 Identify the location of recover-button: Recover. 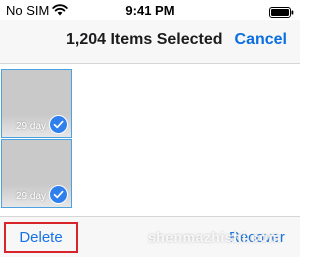
(257, 237).